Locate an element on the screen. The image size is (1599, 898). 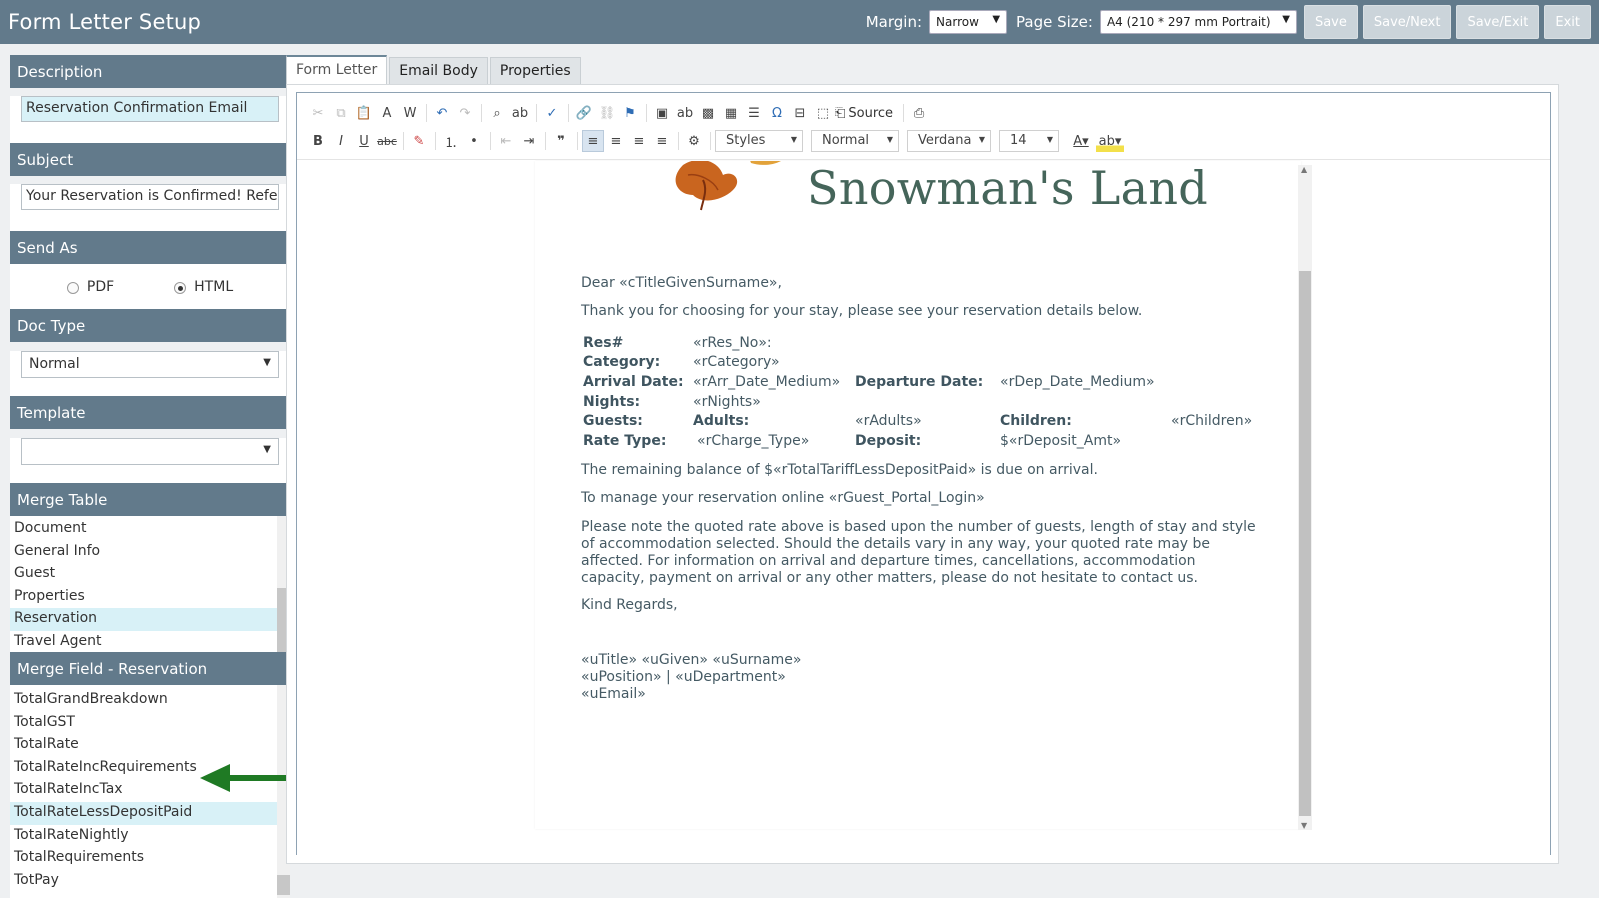
document-scrollbar: ▲ ▼ is located at coordinates (1305, 497).